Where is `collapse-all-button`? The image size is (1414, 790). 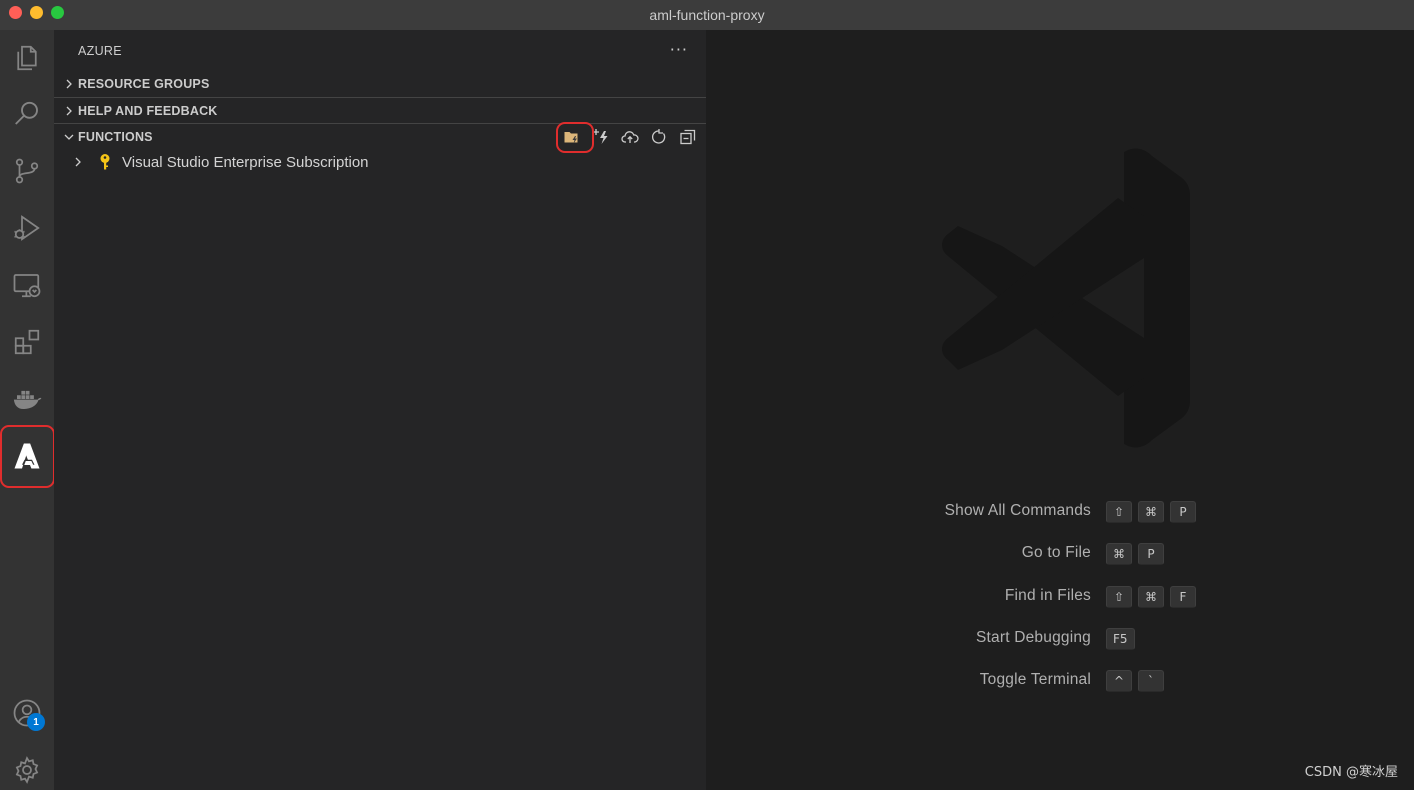 collapse-all-button is located at coordinates (687, 136).